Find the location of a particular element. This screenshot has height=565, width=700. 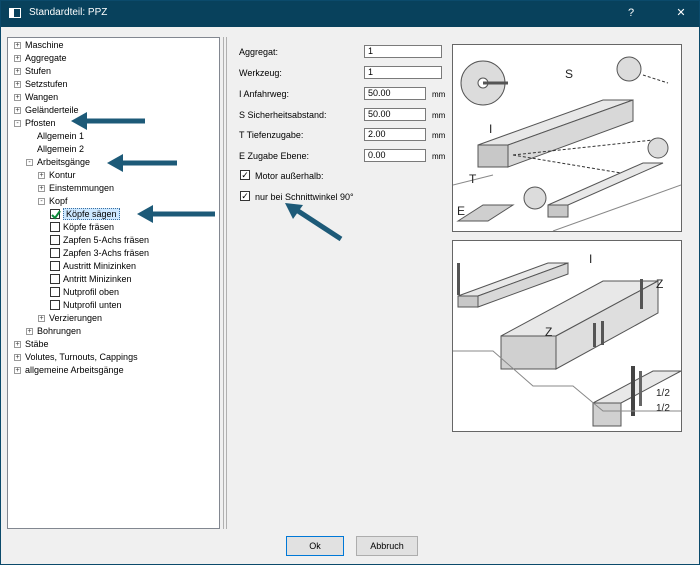

tree-item: Zapfen 3-Achs fräsen is located at coordinates (106, 253).